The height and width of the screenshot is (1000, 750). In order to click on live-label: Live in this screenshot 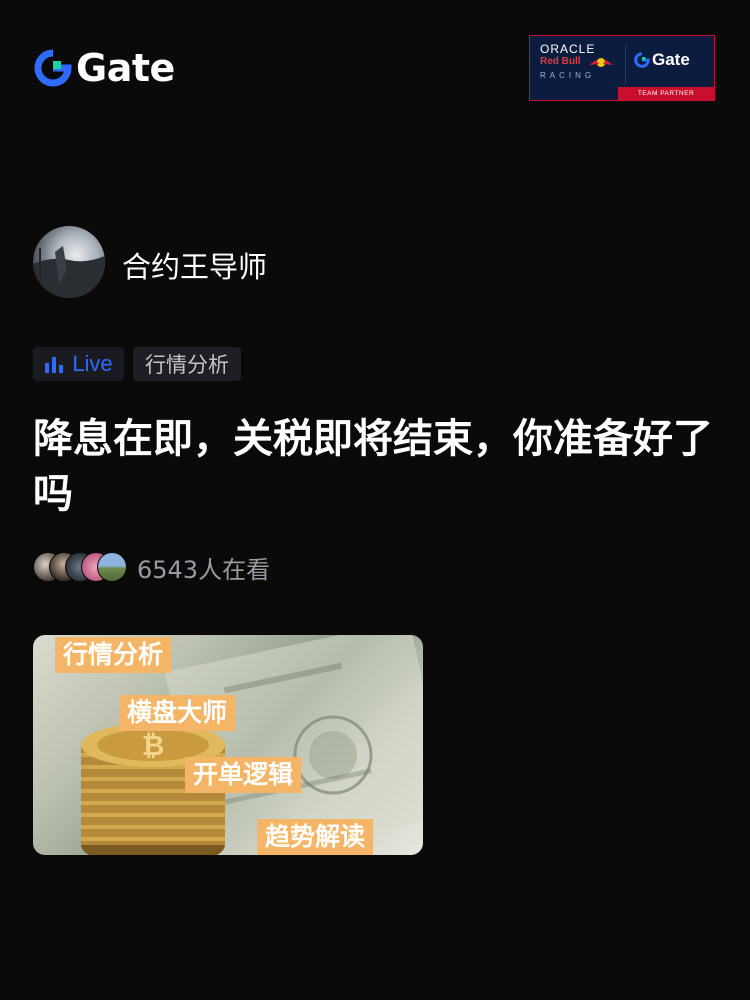, I will do `click(92, 363)`.